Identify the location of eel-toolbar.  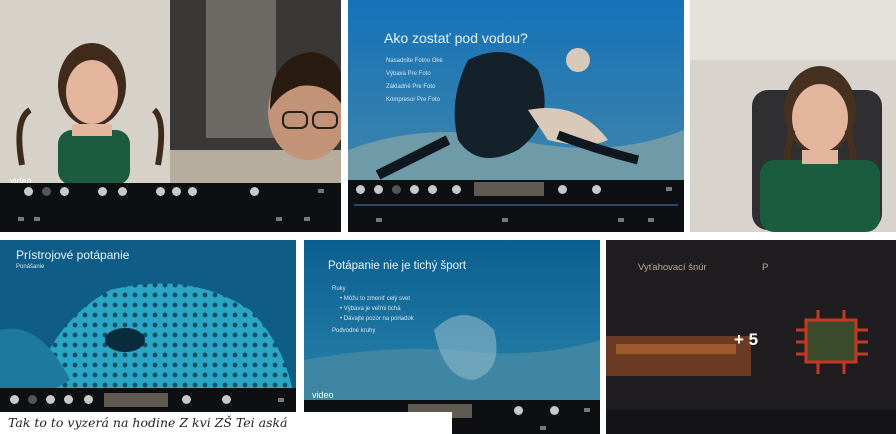
(148, 400).